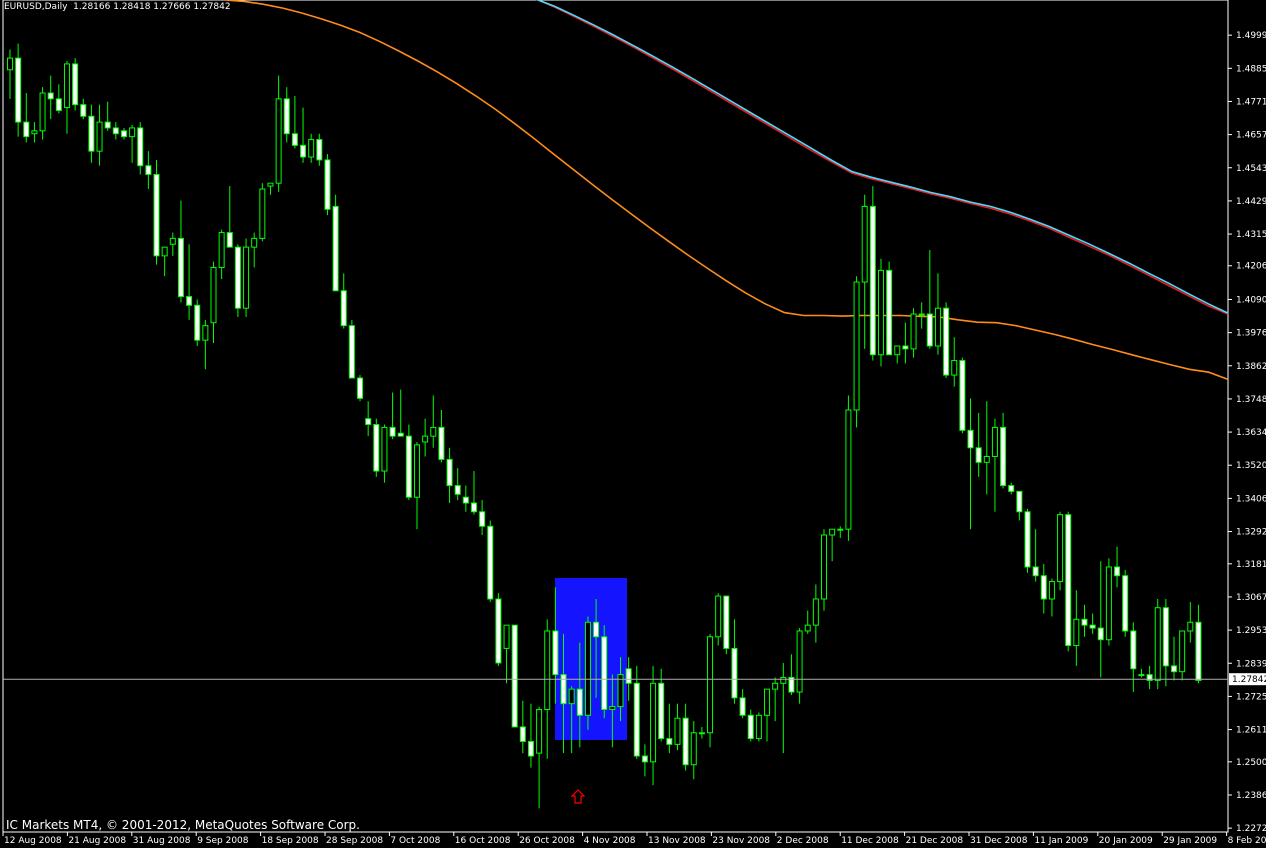  What do you see at coordinates (1251, 334) in the screenshot?
I see `y-tick-label: 1.39760` at bounding box center [1251, 334].